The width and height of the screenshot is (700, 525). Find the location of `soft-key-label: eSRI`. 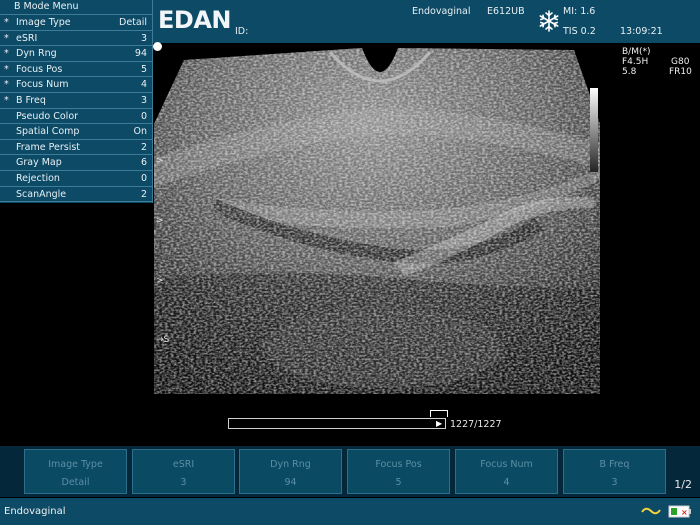

soft-key-label: eSRI is located at coordinates (183, 464).